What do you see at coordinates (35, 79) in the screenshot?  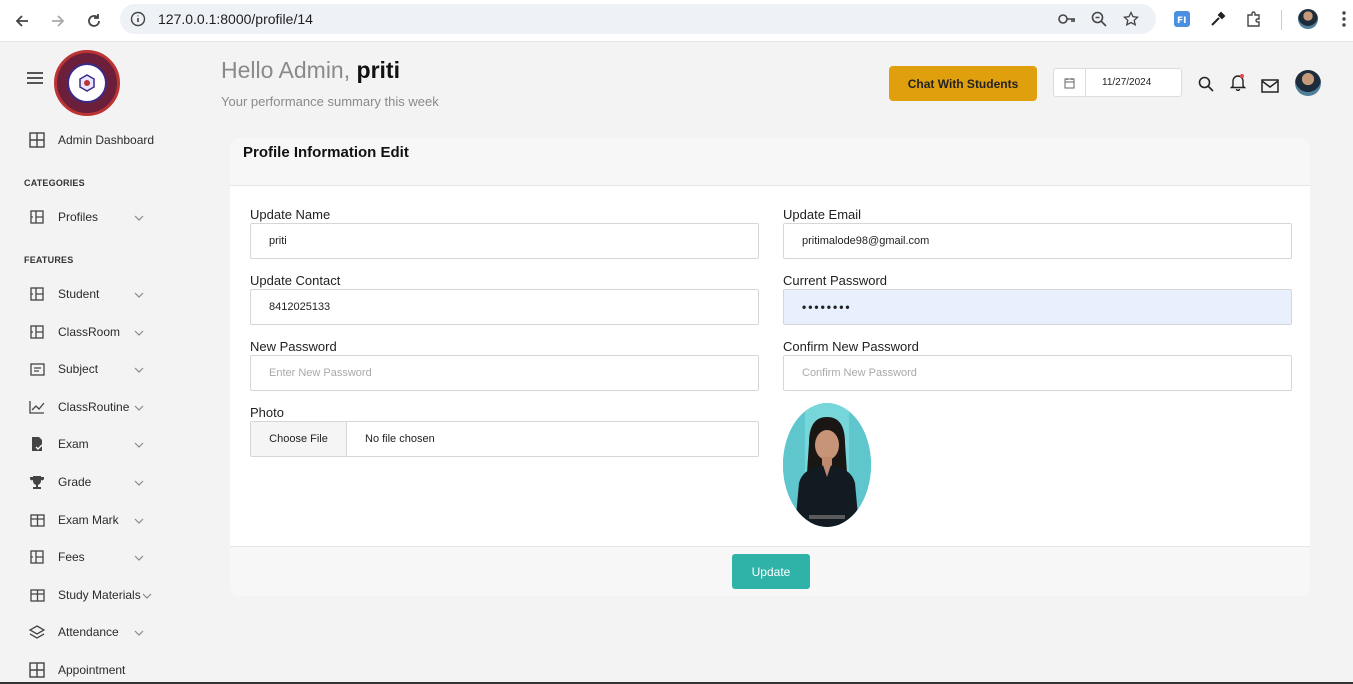 I see `menu-icon` at bounding box center [35, 79].